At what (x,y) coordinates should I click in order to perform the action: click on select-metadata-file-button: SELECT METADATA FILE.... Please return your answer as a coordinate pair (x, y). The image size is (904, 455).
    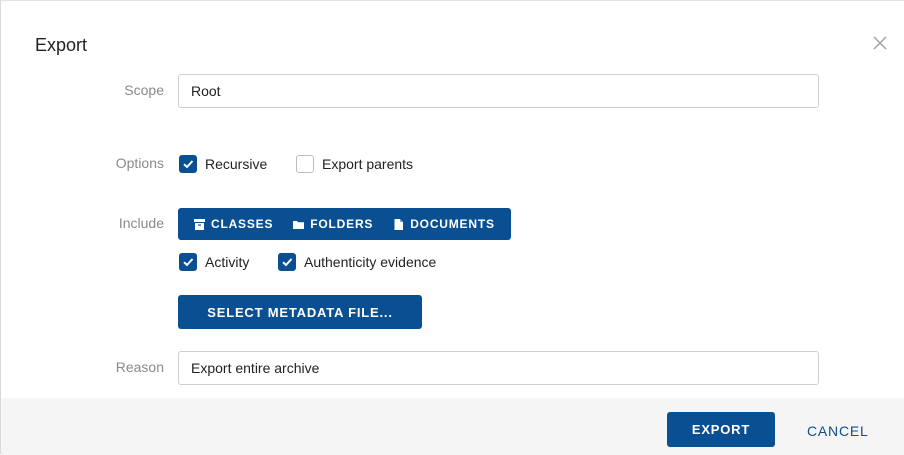
    Looking at the image, I should click on (300, 312).